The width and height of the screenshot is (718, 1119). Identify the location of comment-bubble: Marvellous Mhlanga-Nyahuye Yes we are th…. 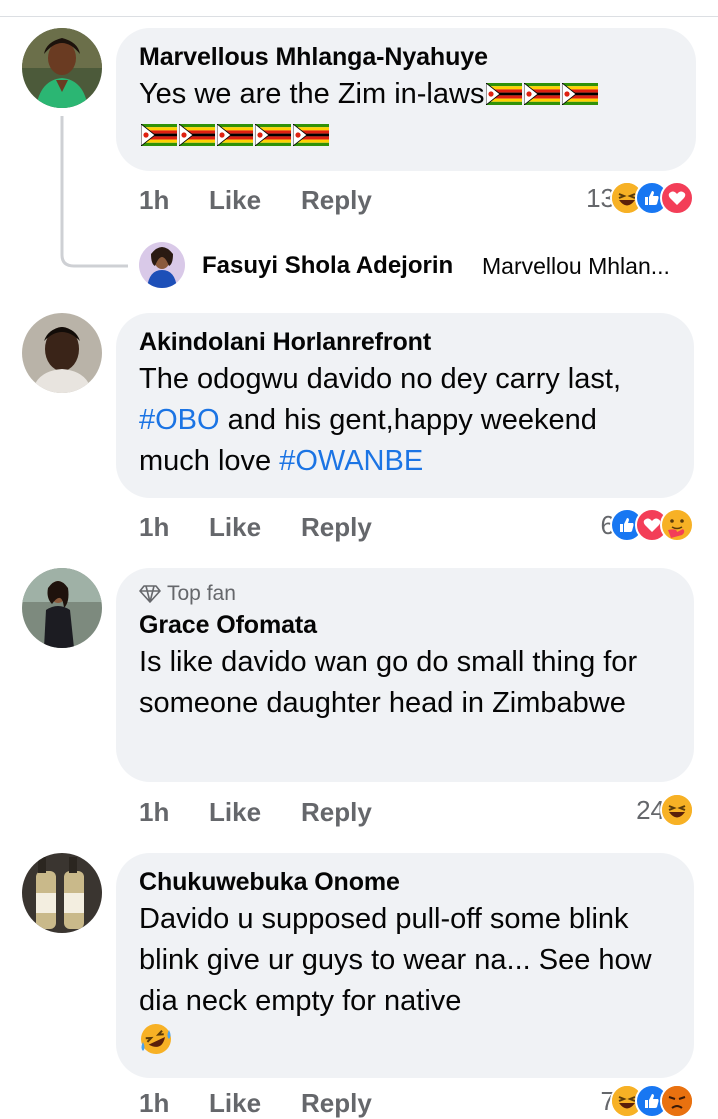
(406, 99).